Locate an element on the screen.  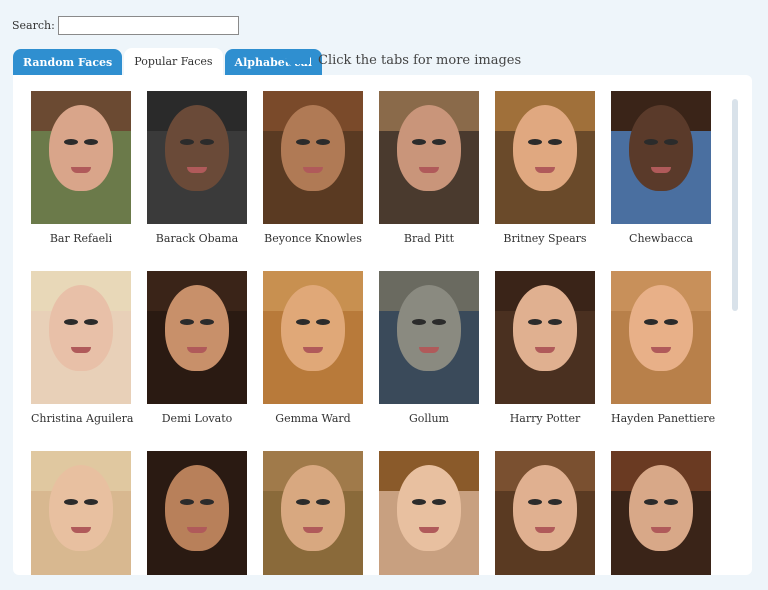
face-card: Britney Spears is located at coordinates (545, 168).